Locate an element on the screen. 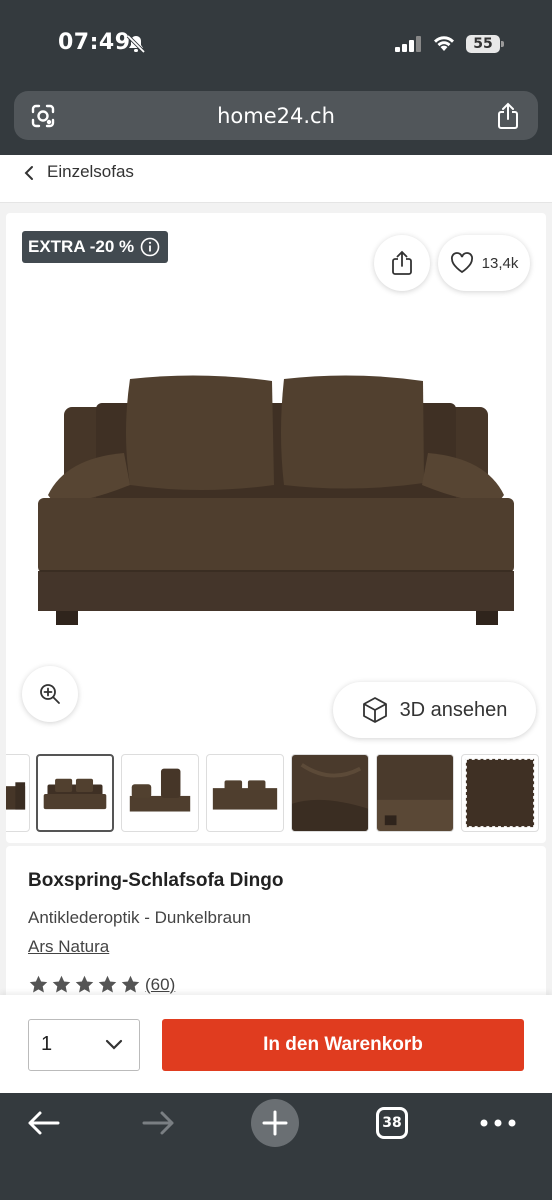  wishlist-count: 13,4k is located at coordinates (500, 263).